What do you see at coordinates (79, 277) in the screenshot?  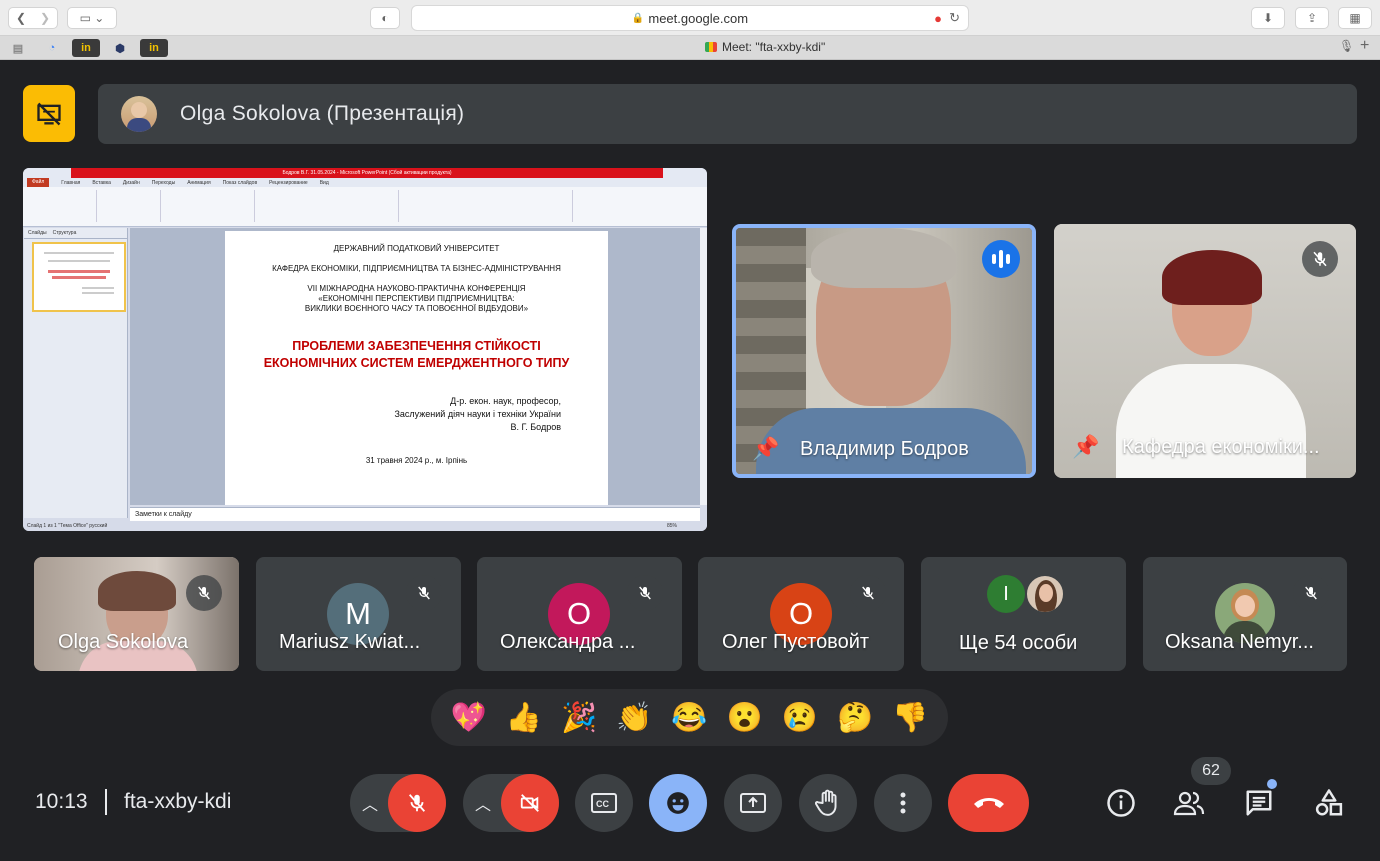 I see `slide-thumbnail` at bounding box center [79, 277].